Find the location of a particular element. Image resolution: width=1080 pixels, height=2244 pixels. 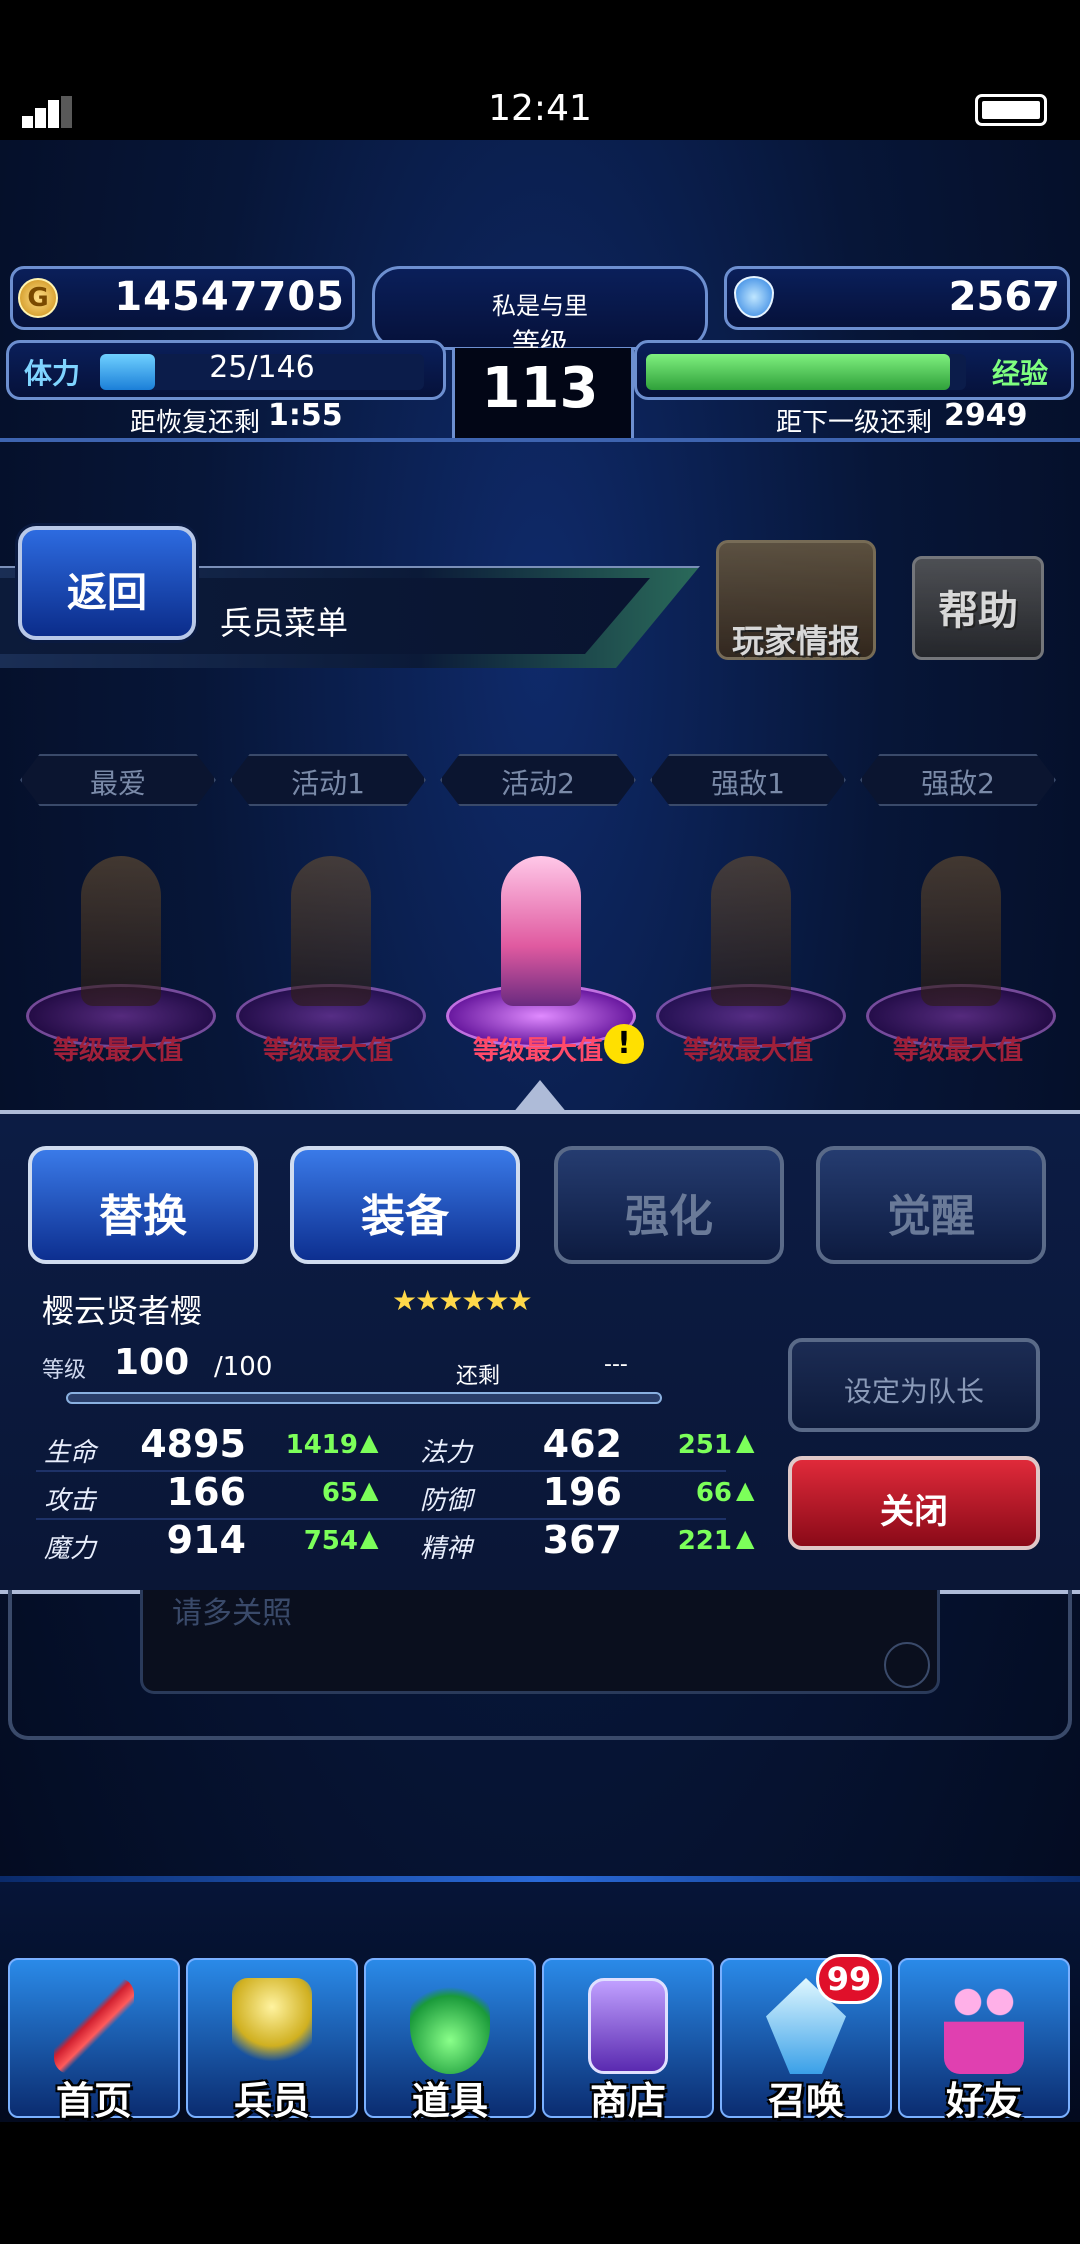

recover-time: 1:55 is located at coordinates (305, 415).